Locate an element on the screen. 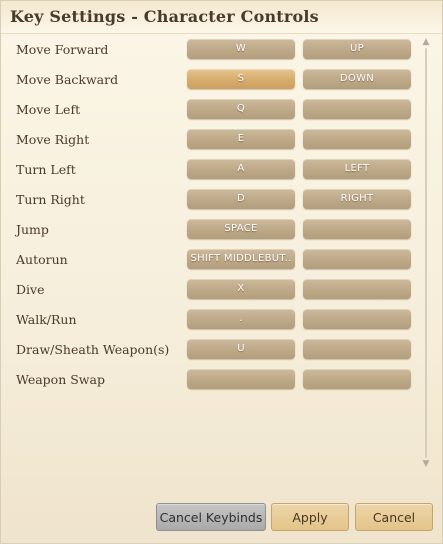 The image size is (443, 544). title-bar: Key Settings - Character Controls is located at coordinates (221, 17).